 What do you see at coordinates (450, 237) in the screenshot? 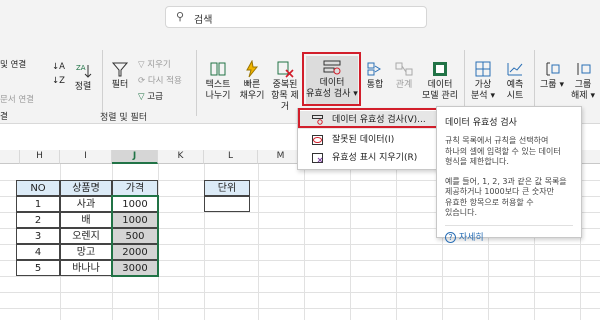
I see `help-icon: ?` at bounding box center [450, 237].